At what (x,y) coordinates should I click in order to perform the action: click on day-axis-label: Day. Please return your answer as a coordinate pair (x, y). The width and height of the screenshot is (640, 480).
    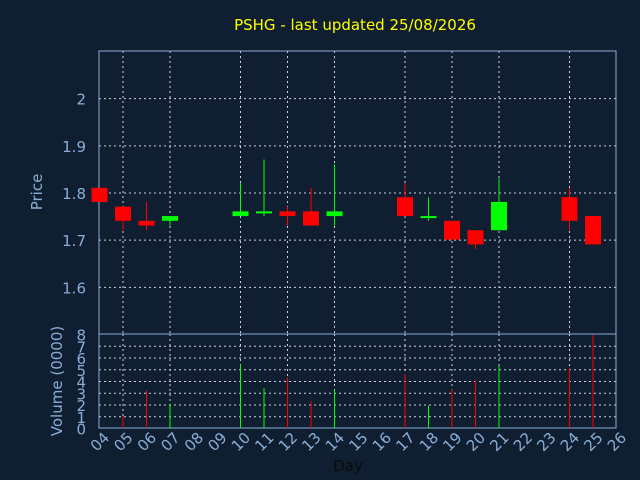
    Looking at the image, I should click on (348, 466).